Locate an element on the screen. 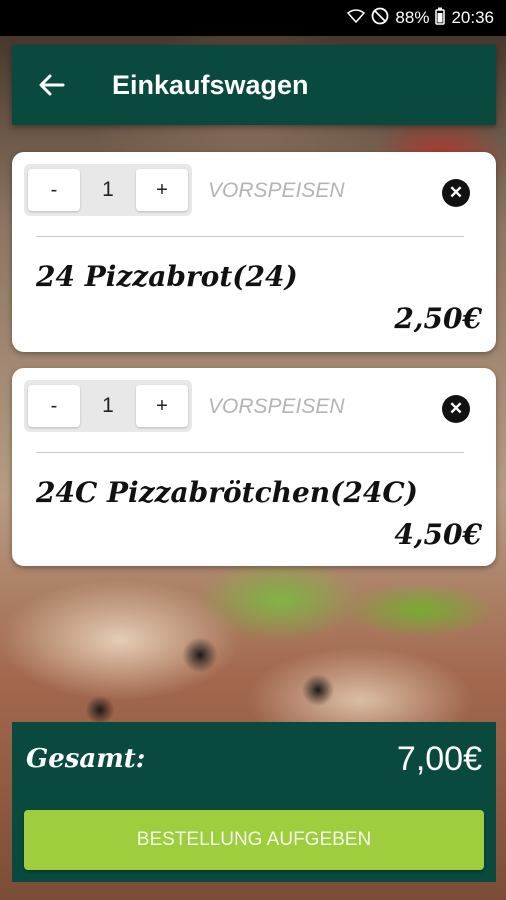  battery-icon is located at coordinates (440, 18).